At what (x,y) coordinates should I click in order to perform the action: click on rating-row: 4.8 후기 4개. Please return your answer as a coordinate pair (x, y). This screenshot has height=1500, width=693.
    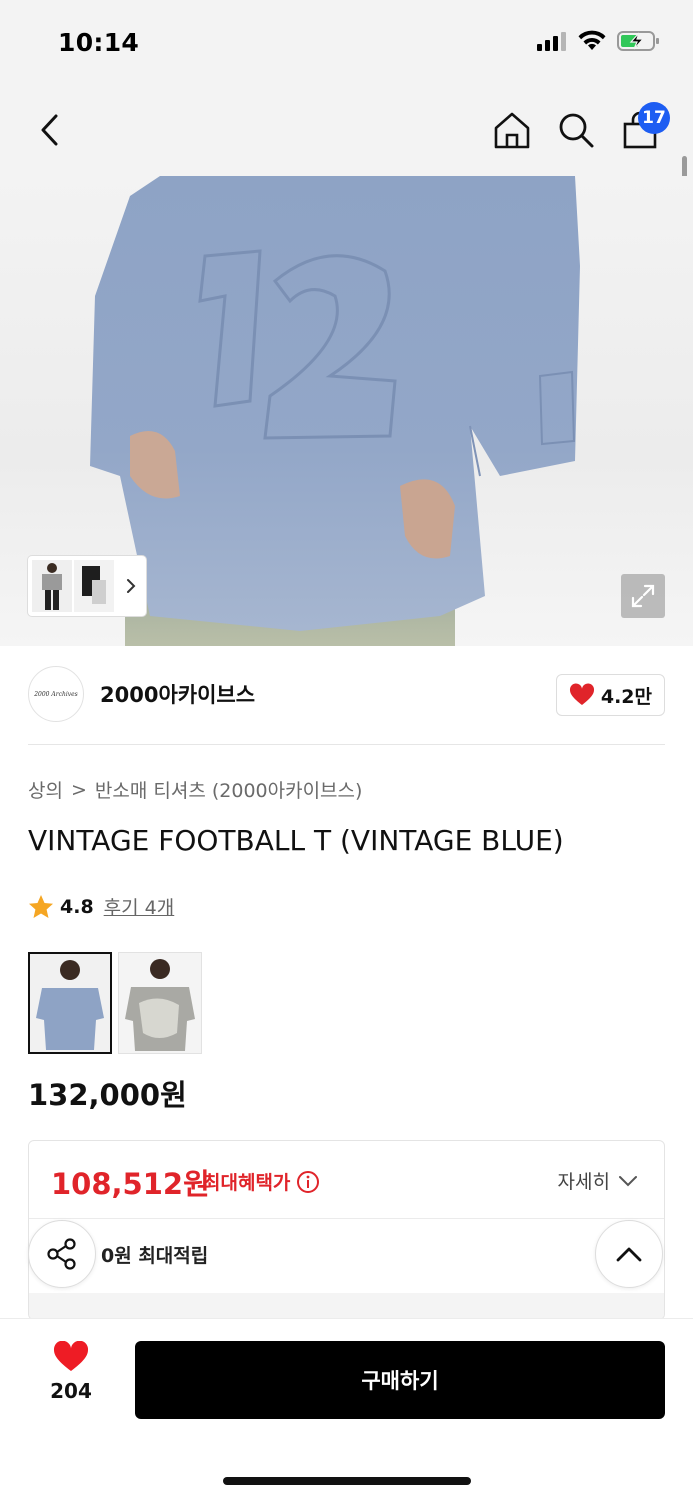
    Looking at the image, I should click on (101, 906).